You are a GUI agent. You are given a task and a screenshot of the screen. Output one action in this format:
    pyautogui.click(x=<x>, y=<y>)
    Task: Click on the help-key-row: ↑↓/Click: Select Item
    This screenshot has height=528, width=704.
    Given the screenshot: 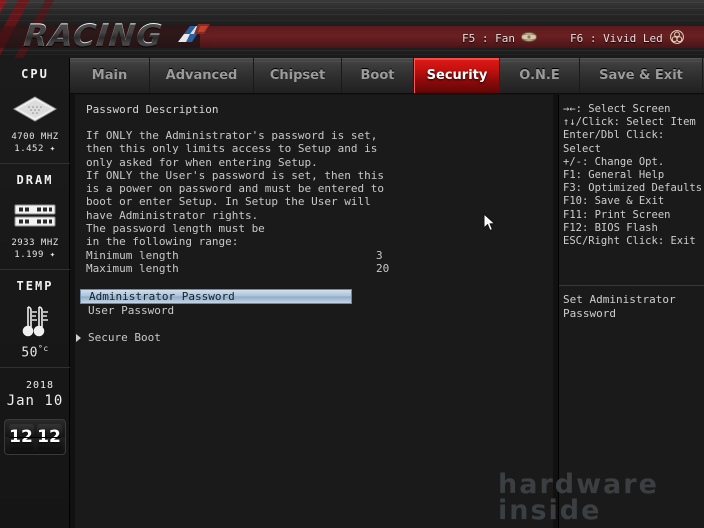 What is the action you would take?
    pyautogui.click(x=629, y=122)
    